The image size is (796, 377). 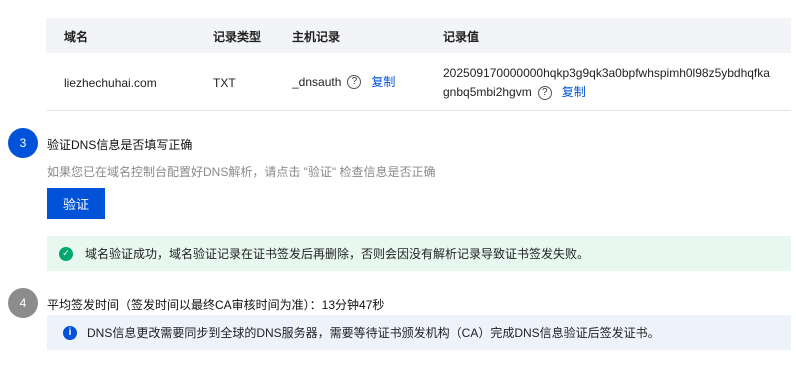 I want to click on cell-domain: liezhechuhai.com, so click(x=110, y=83).